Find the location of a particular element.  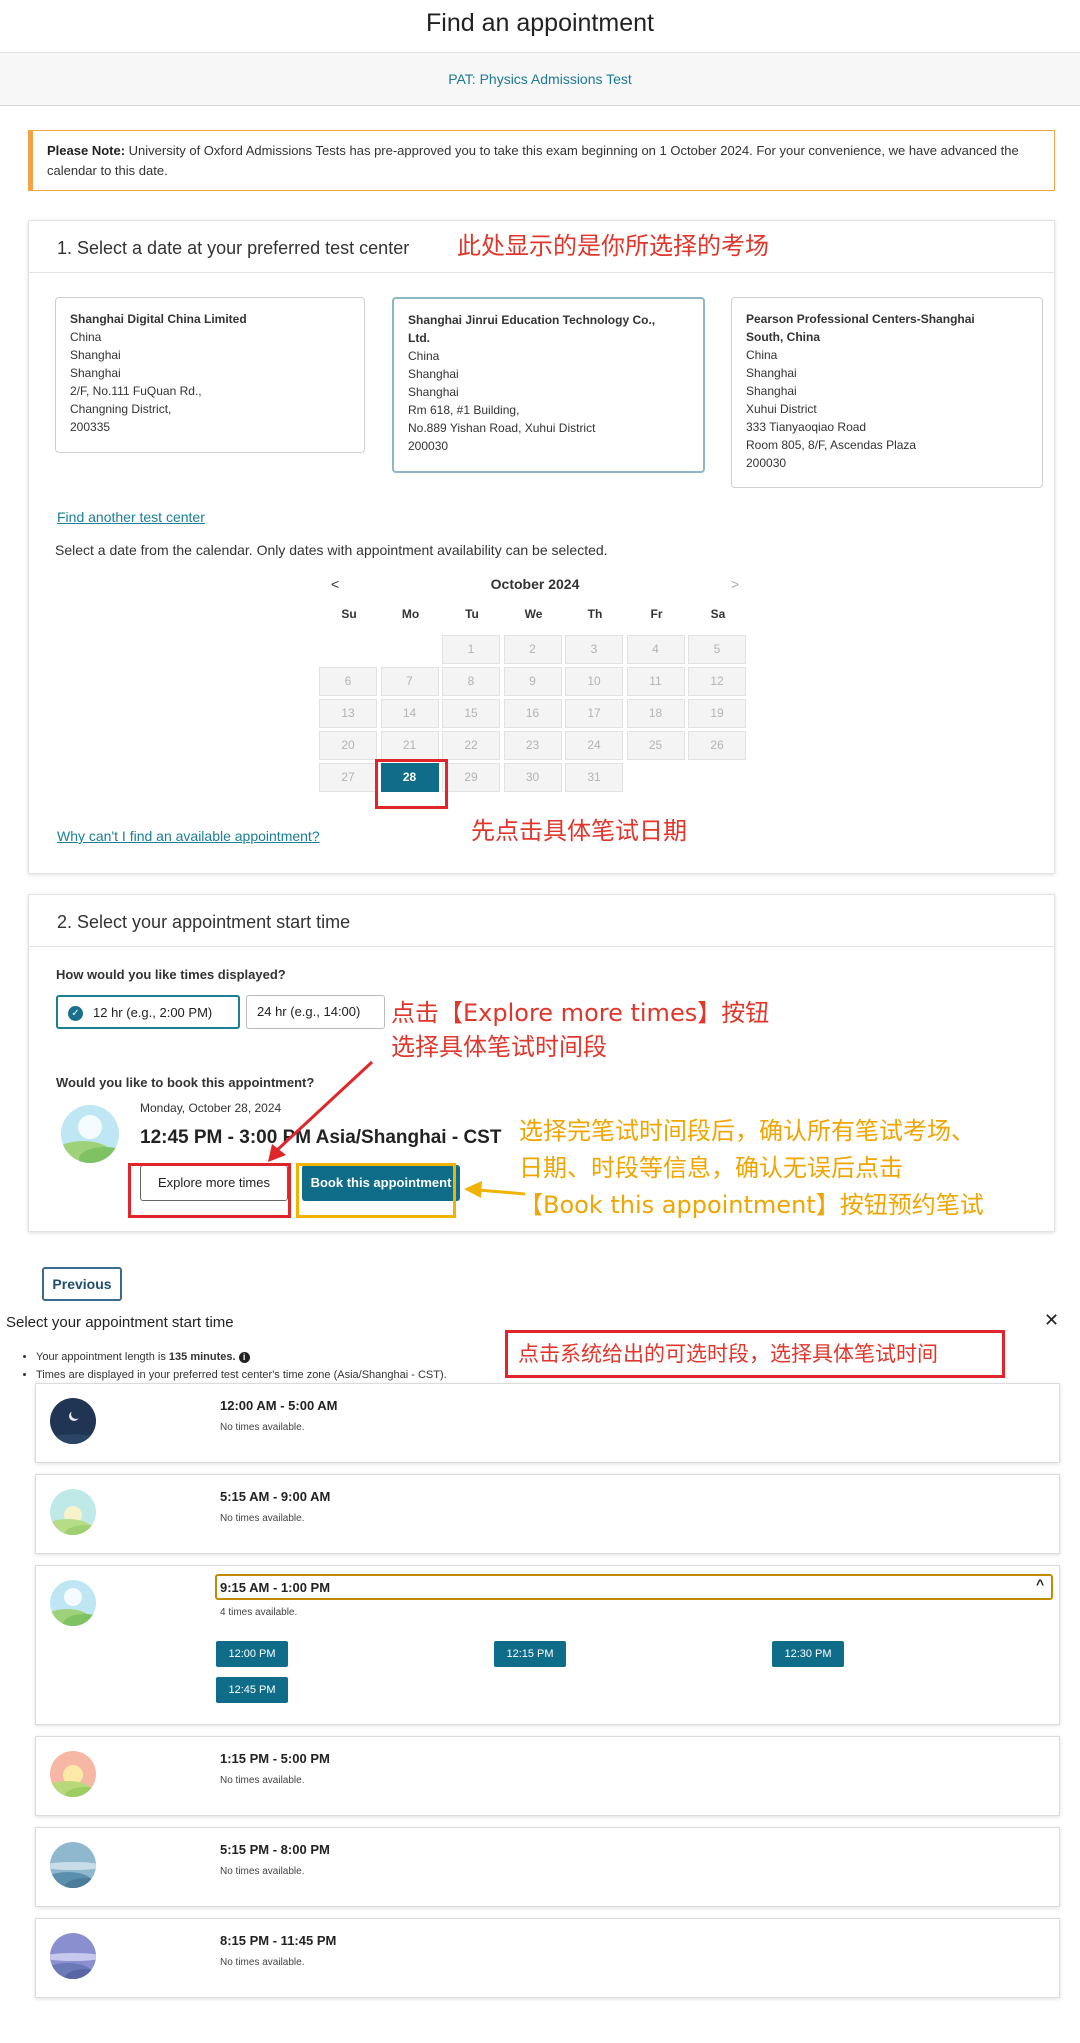

info-icon: i is located at coordinates (244, 1357).